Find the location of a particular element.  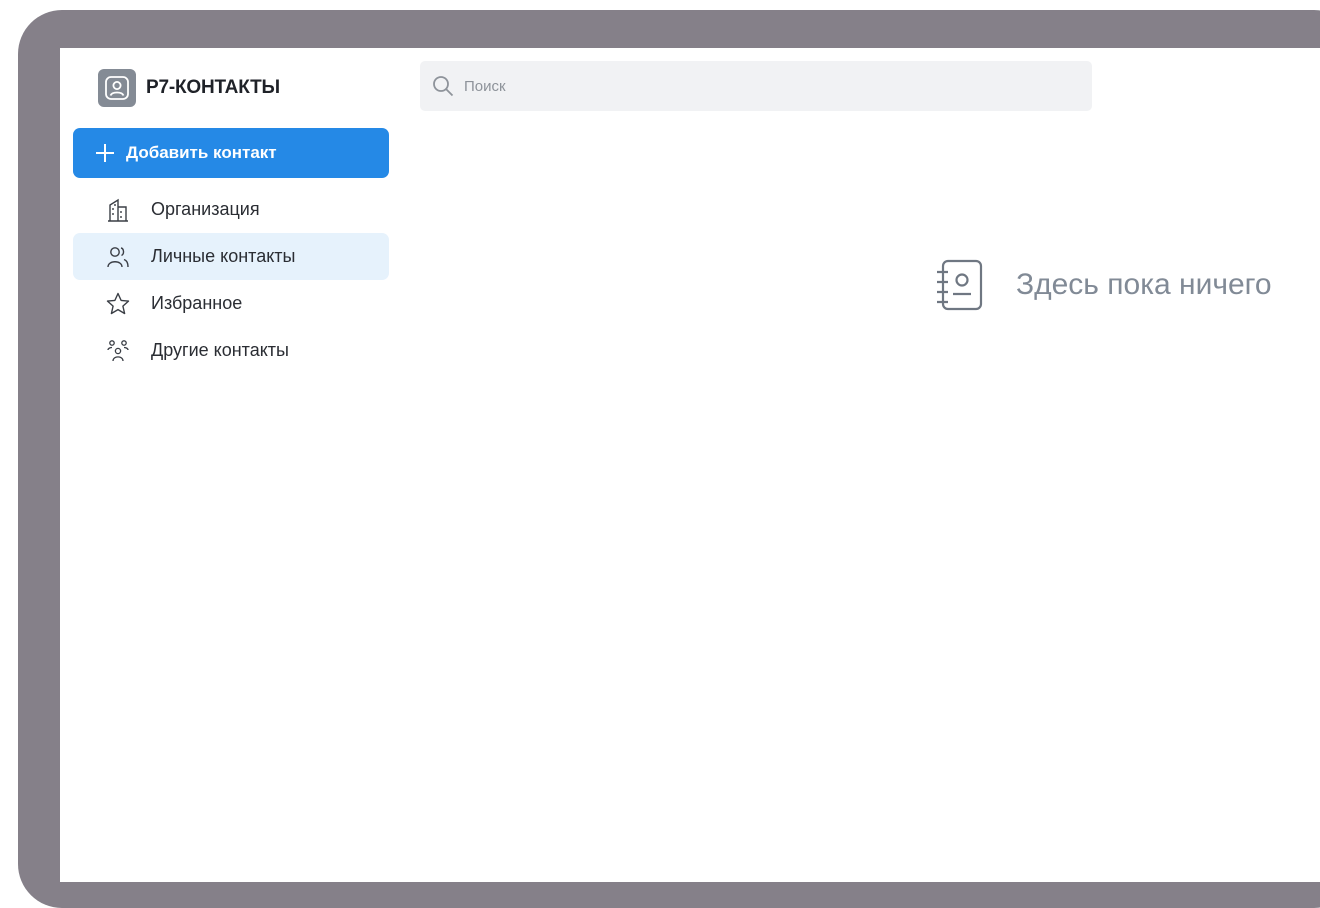

search-icon is located at coordinates (443, 86).